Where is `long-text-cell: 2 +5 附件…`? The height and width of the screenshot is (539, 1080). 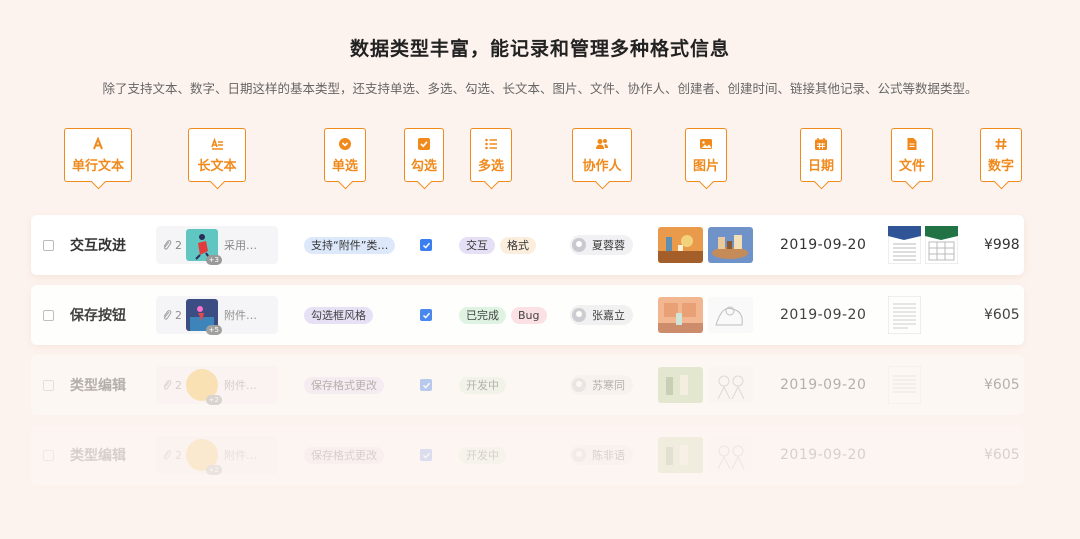 long-text-cell: 2 +5 附件… is located at coordinates (217, 315).